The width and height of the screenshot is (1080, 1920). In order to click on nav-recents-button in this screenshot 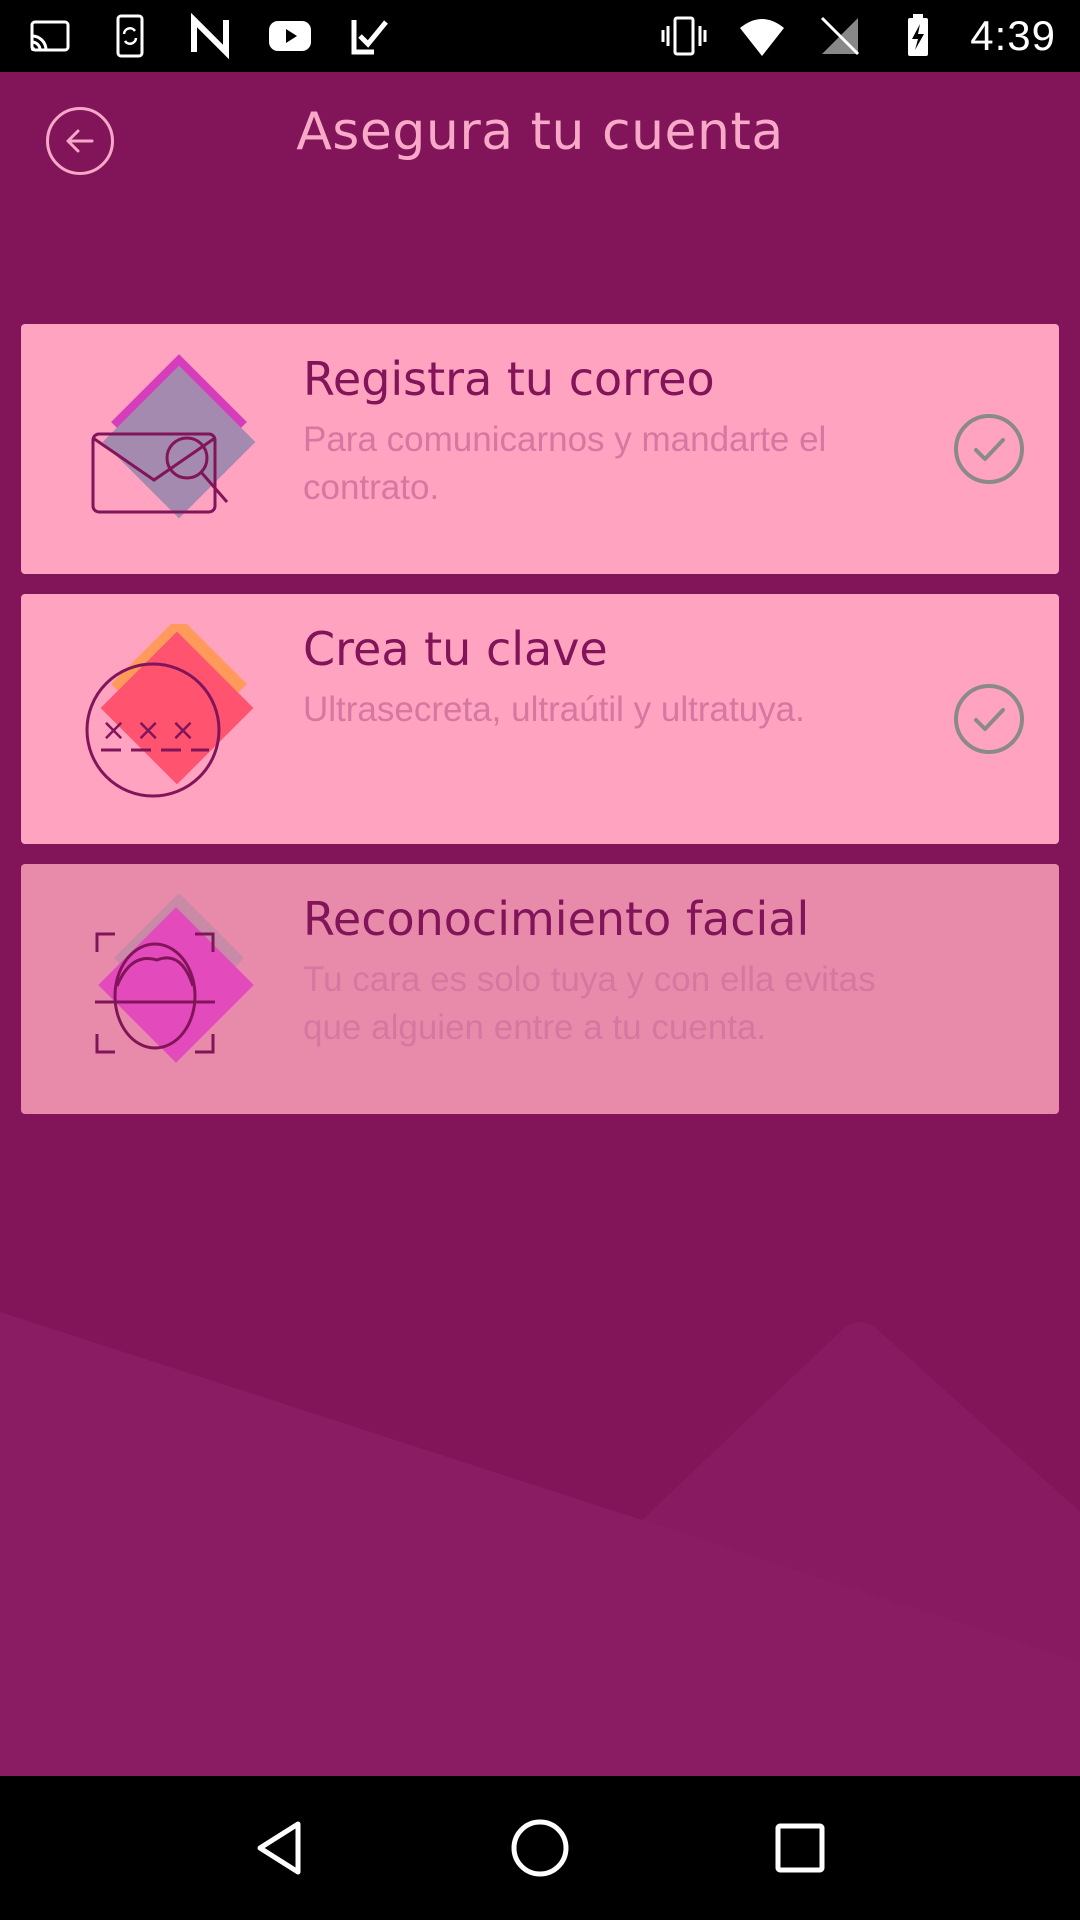, I will do `click(800, 1848)`.